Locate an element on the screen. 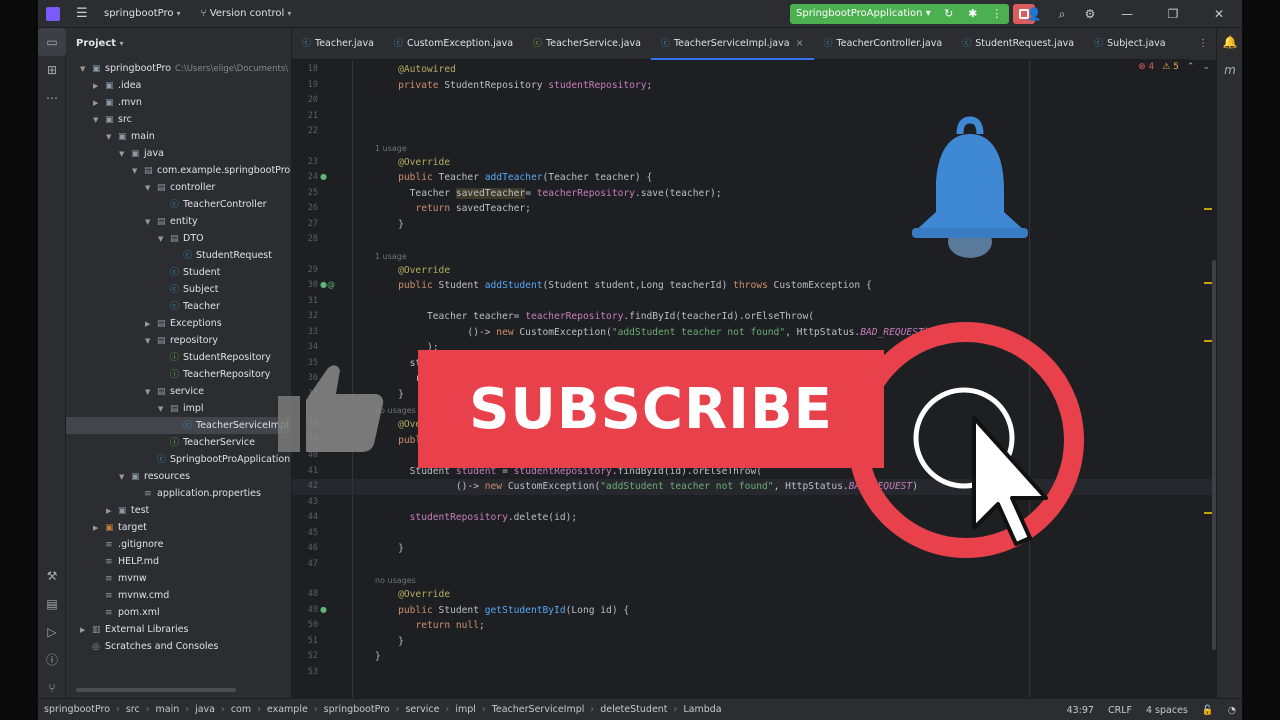  close-icon: ✕ is located at coordinates (1219, 14).